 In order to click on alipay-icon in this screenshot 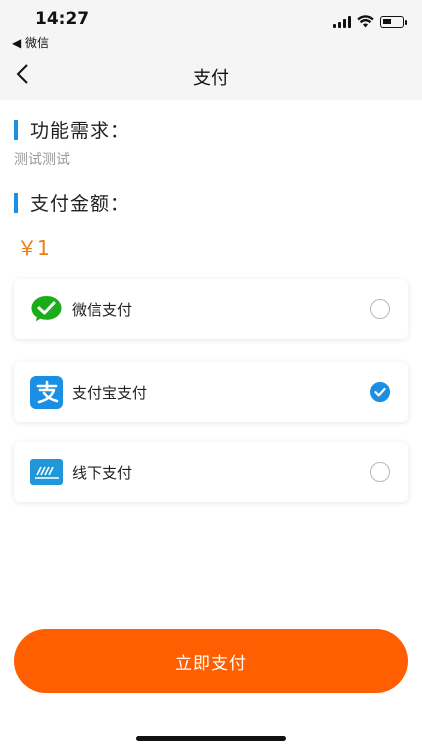, I will do `click(46, 392)`.